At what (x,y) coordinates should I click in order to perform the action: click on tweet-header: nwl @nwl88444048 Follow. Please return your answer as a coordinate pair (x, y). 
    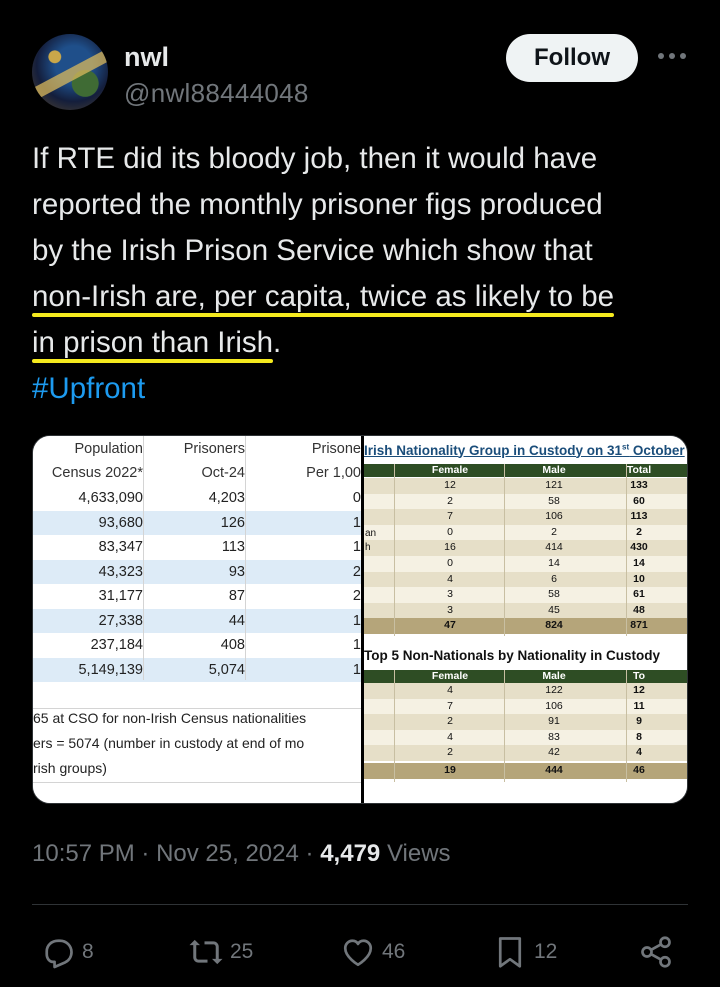
    Looking at the image, I should click on (362, 75).